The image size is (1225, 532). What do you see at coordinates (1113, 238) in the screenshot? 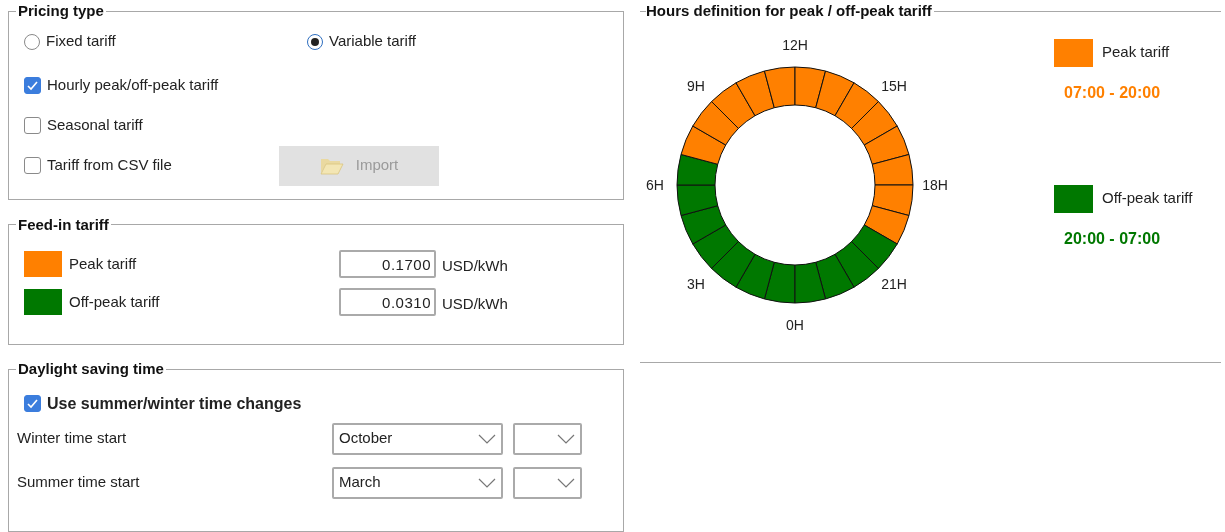
I see `time-range: 20:00 - 07:00` at bounding box center [1113, 238].